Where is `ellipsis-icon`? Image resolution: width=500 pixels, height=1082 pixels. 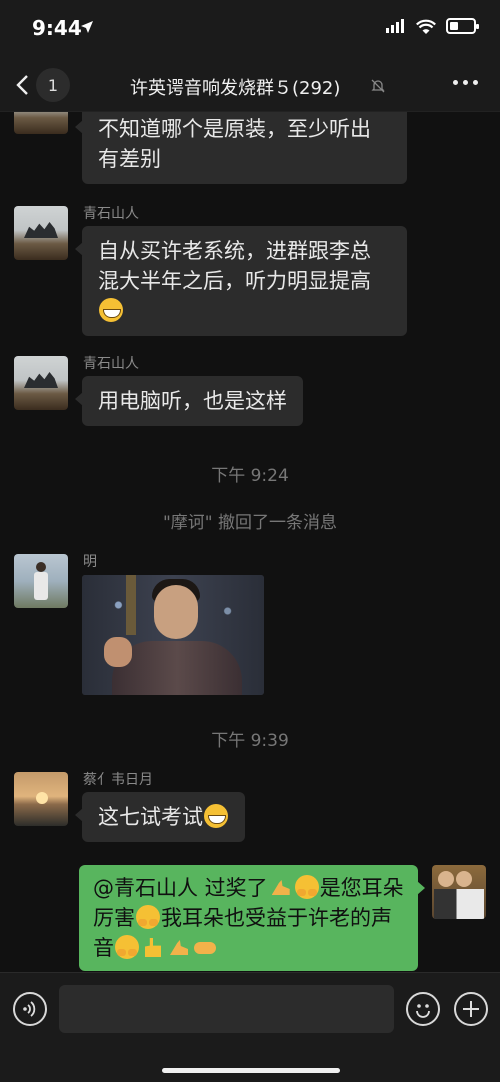
ellipsis-icon is located at coordinates (455, 82).